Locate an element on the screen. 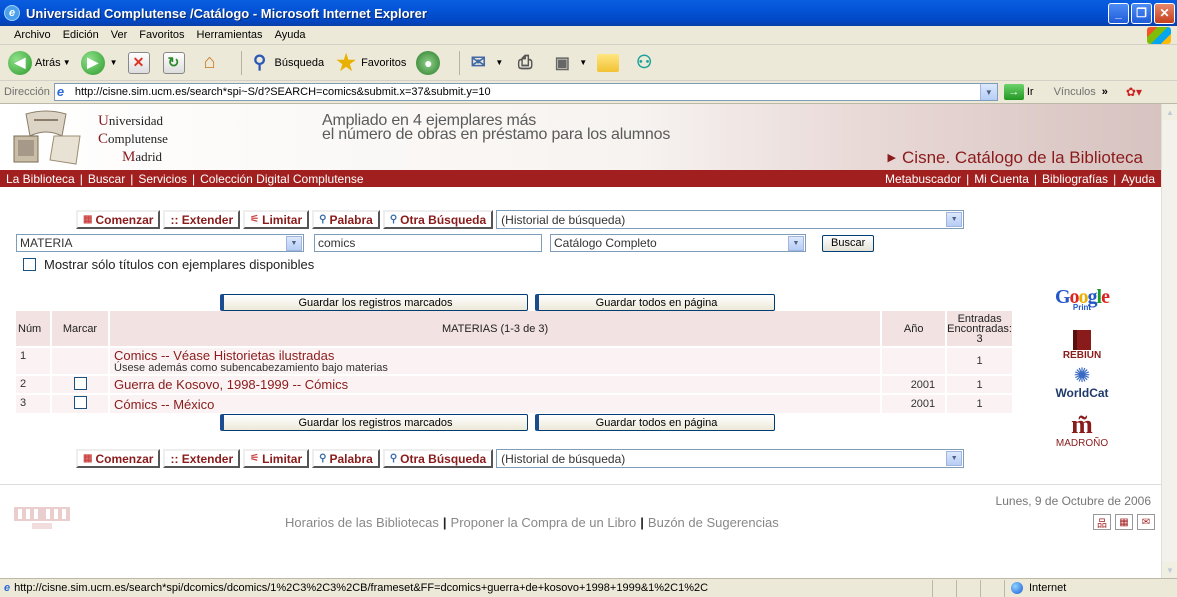 The height and width of the screenshot is (597, 1177). menu-archivo: Archivo is located at coordinates (32, 35).